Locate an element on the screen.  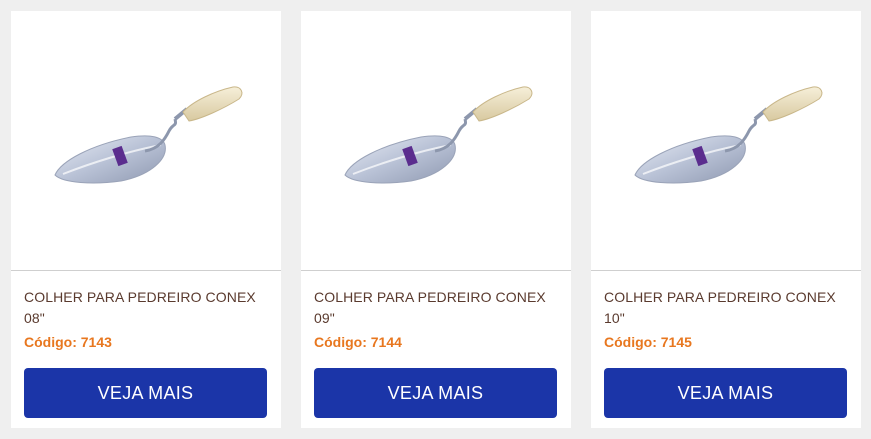
product-code: Código: 7145 is located at coordinates (648, 342).